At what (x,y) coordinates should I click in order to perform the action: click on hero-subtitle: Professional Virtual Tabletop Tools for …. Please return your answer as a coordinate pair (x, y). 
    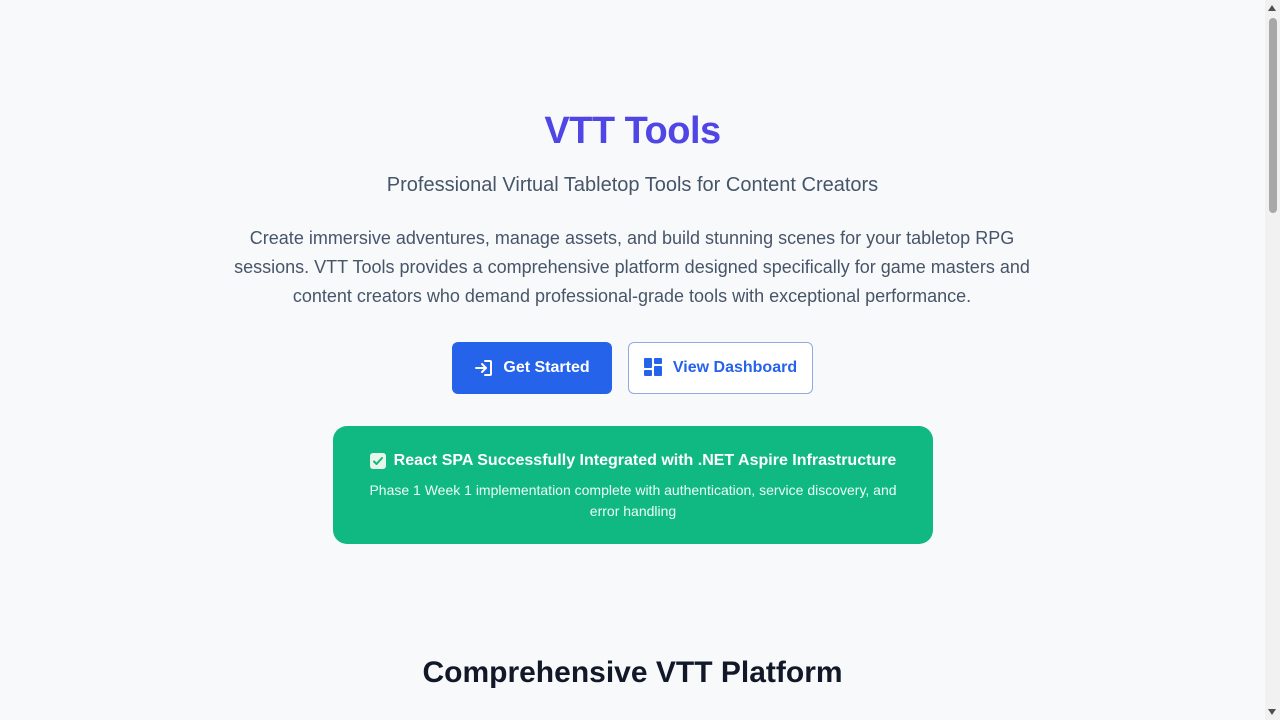
    Looking at the image, I should click on (632, 185).